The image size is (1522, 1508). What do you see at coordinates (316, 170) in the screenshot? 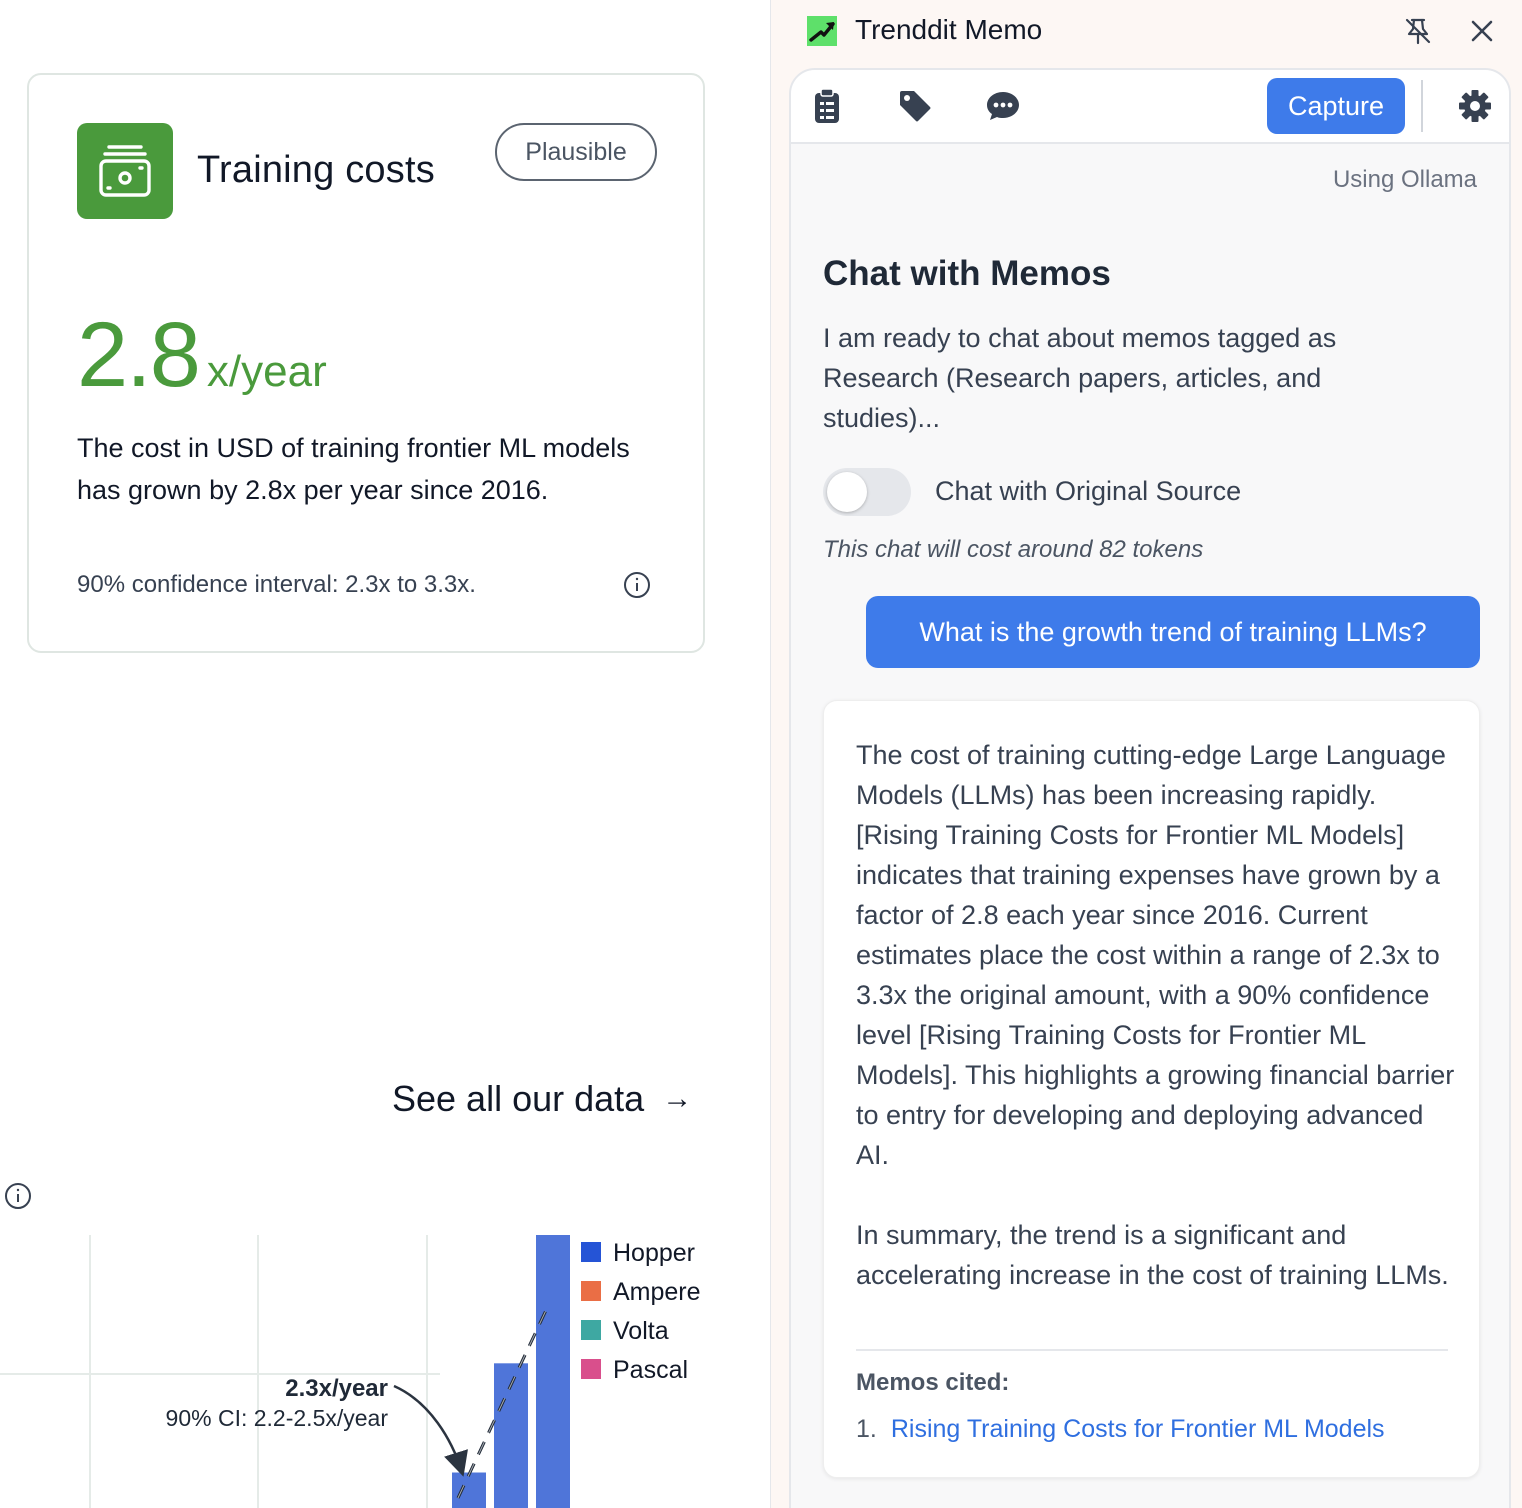
I see `card-title: Training costs` at bounding box center [316, 170].